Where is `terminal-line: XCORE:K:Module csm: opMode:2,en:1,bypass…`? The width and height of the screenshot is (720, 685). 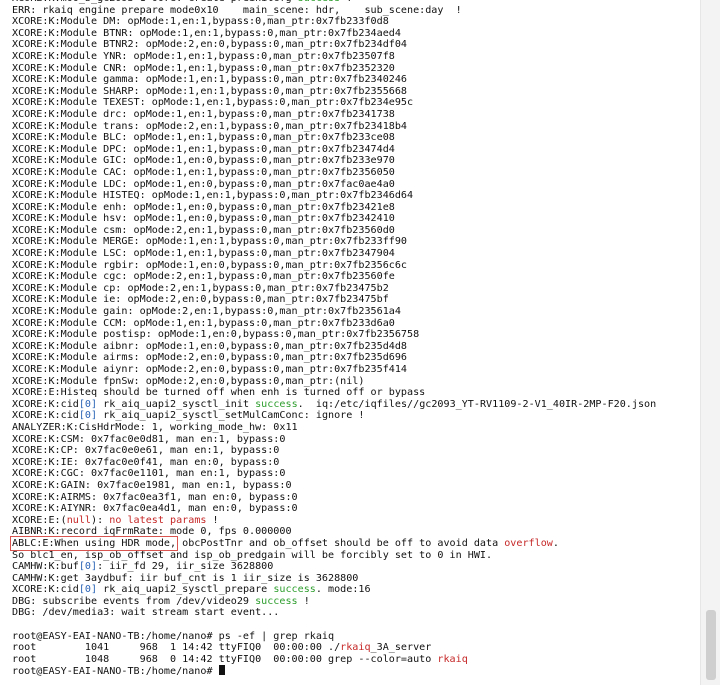 terminal-line: XCORE:K:Module csm: opMode:2,en:1,bypass… is located at coordinates (356, 231).